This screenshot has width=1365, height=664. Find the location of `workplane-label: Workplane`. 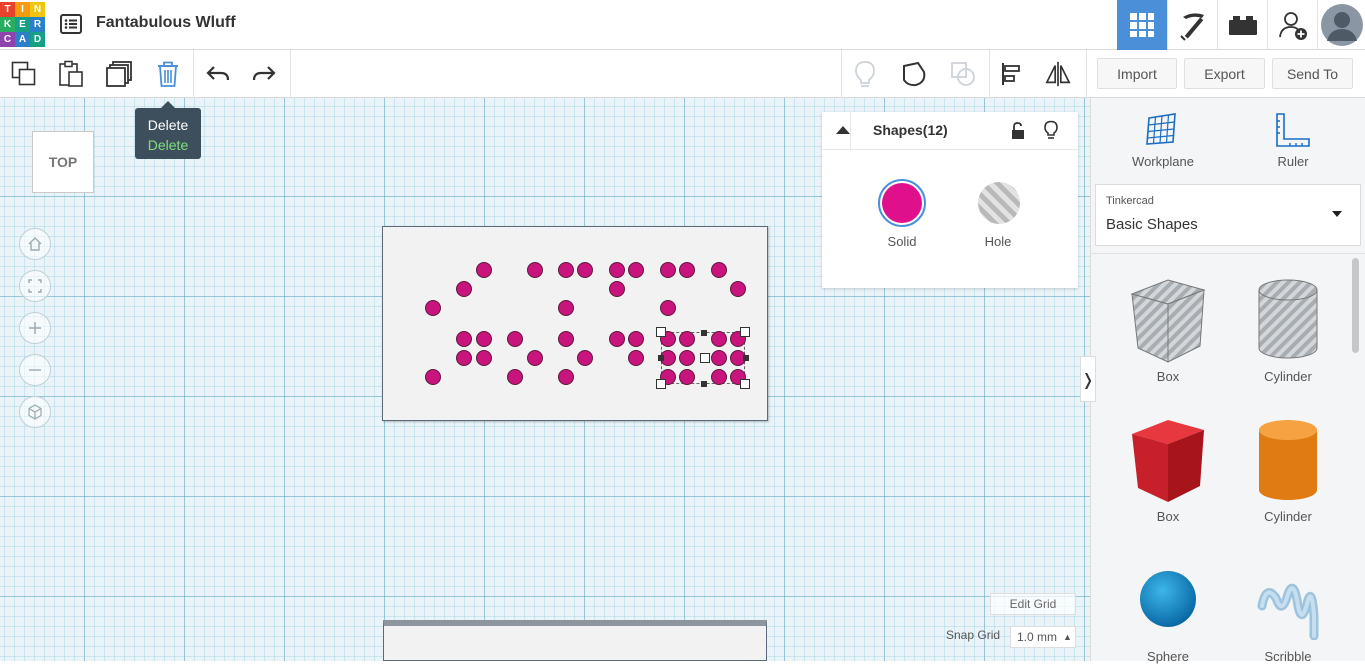

workplane-label: Workplane is located at coordinates (1163, 161).